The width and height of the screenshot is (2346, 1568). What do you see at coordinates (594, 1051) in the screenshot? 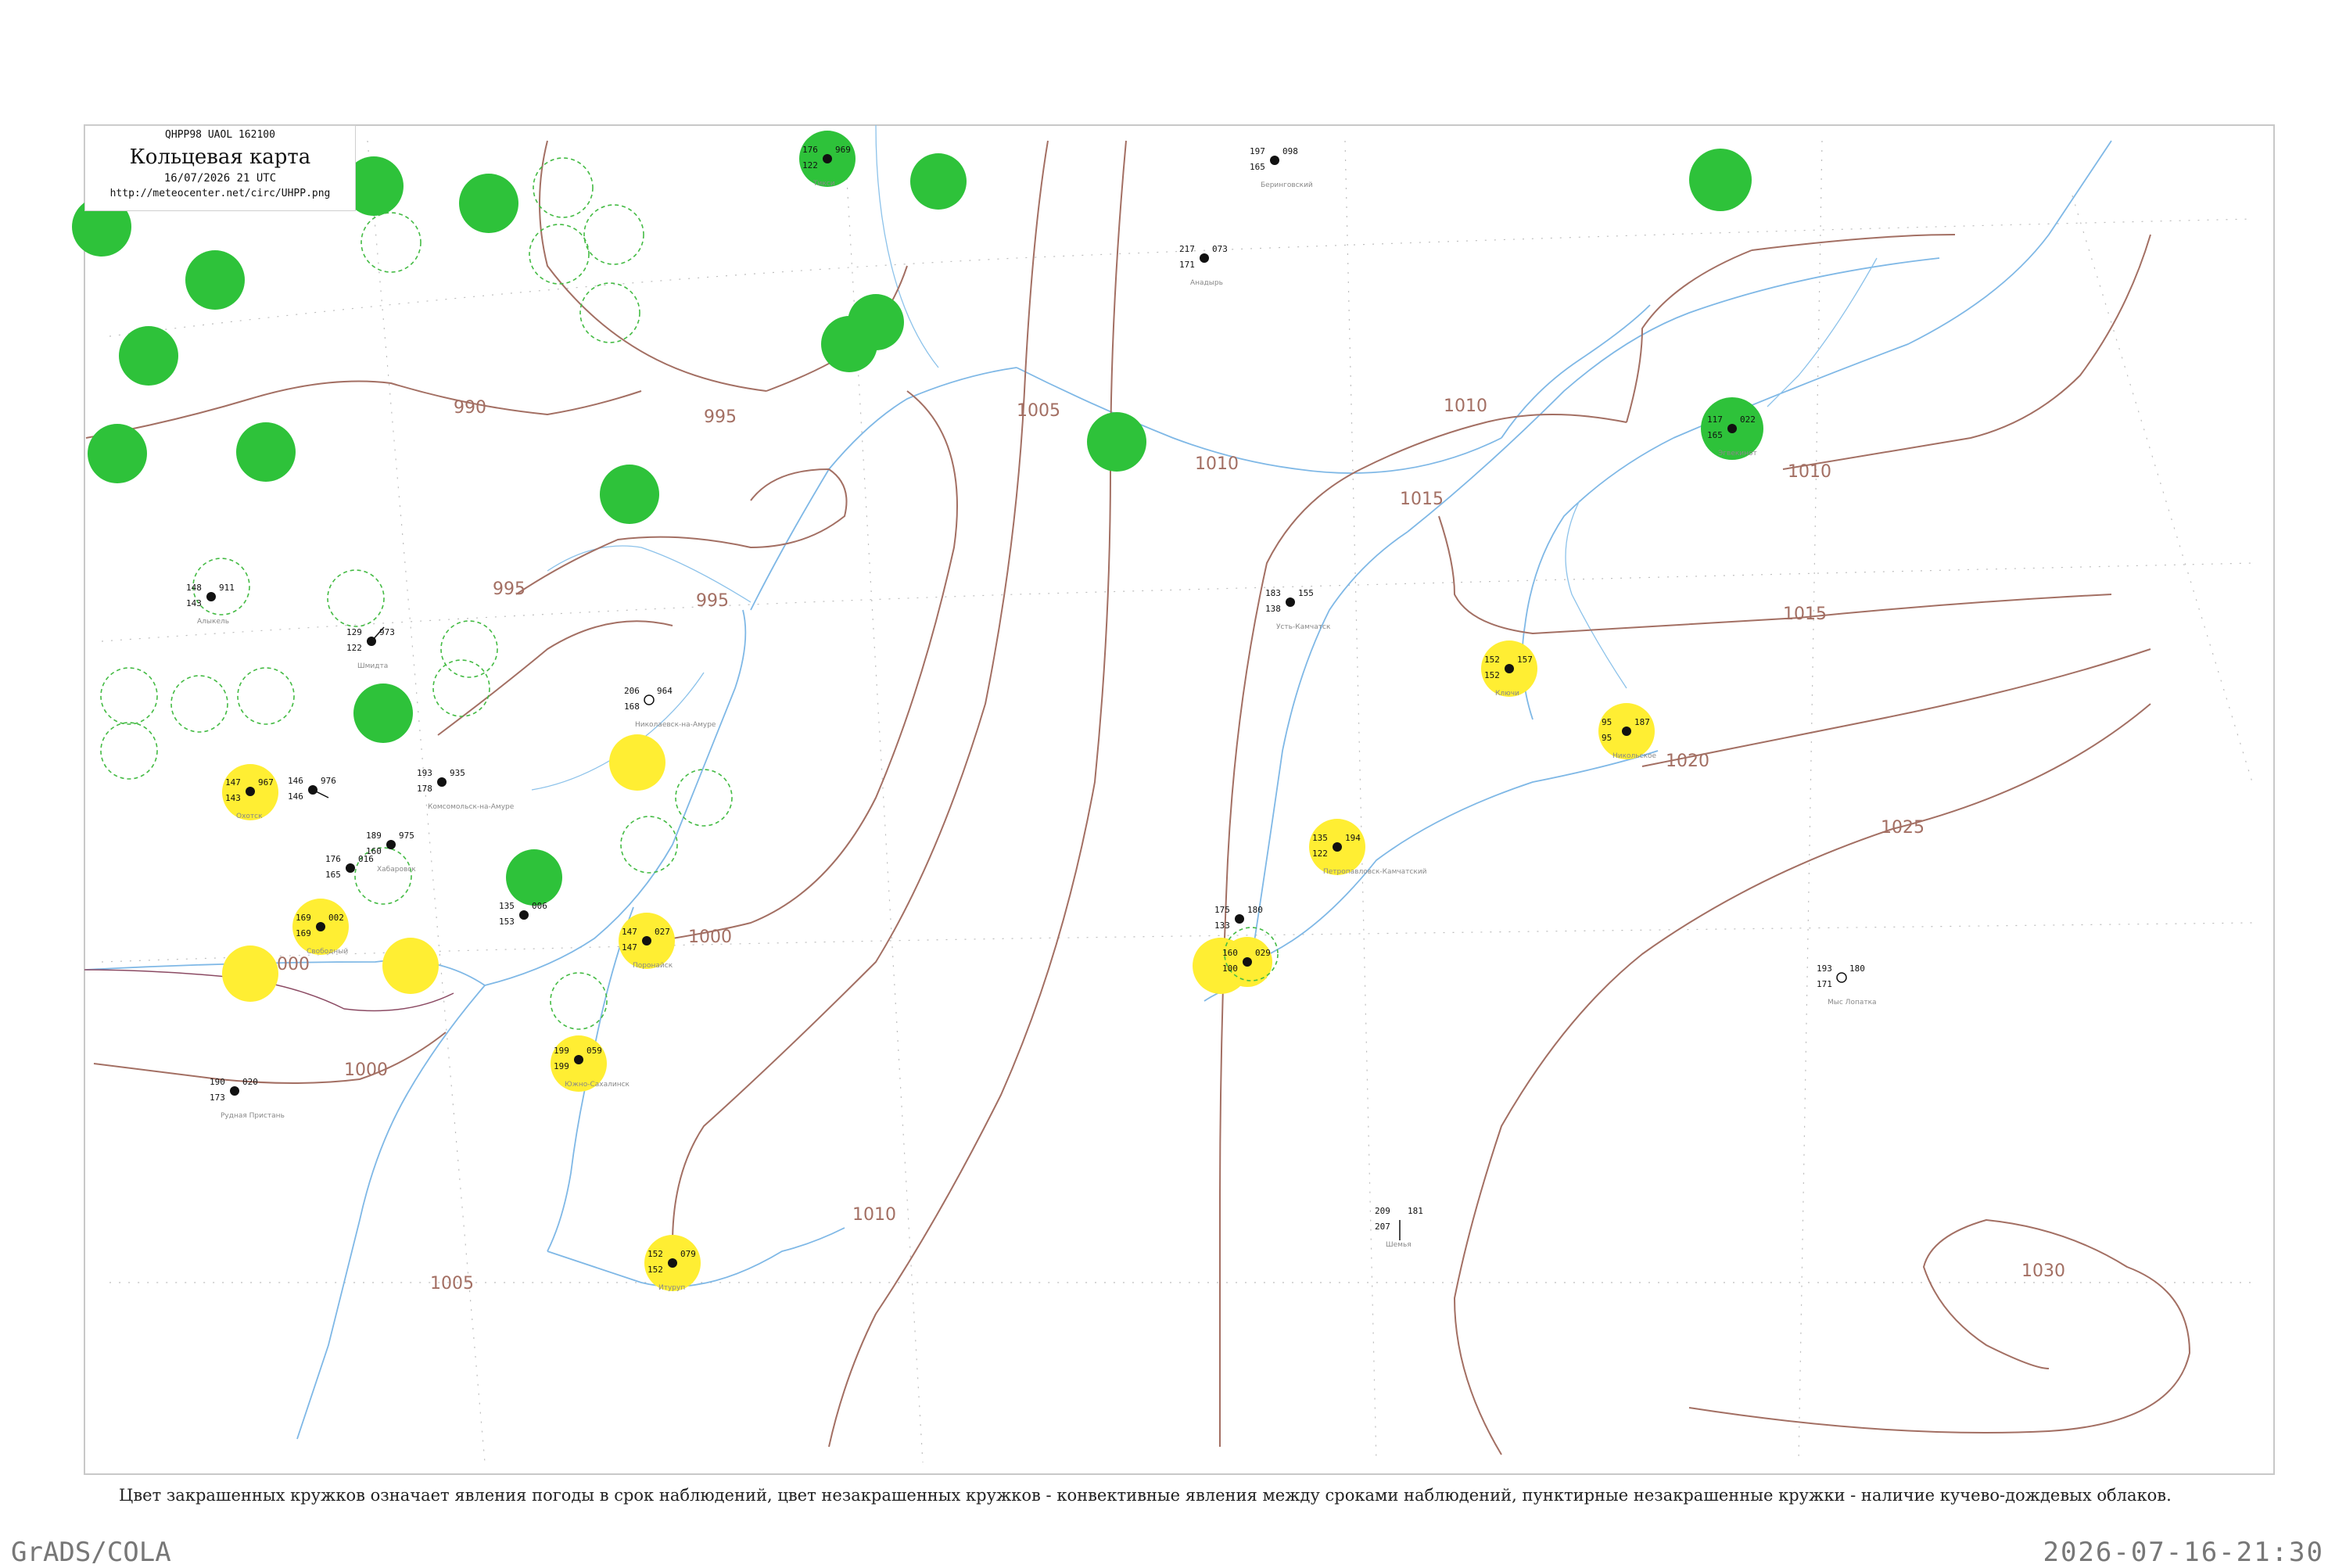
I see `svg-text: 059` at bounding box center [594, 1051].